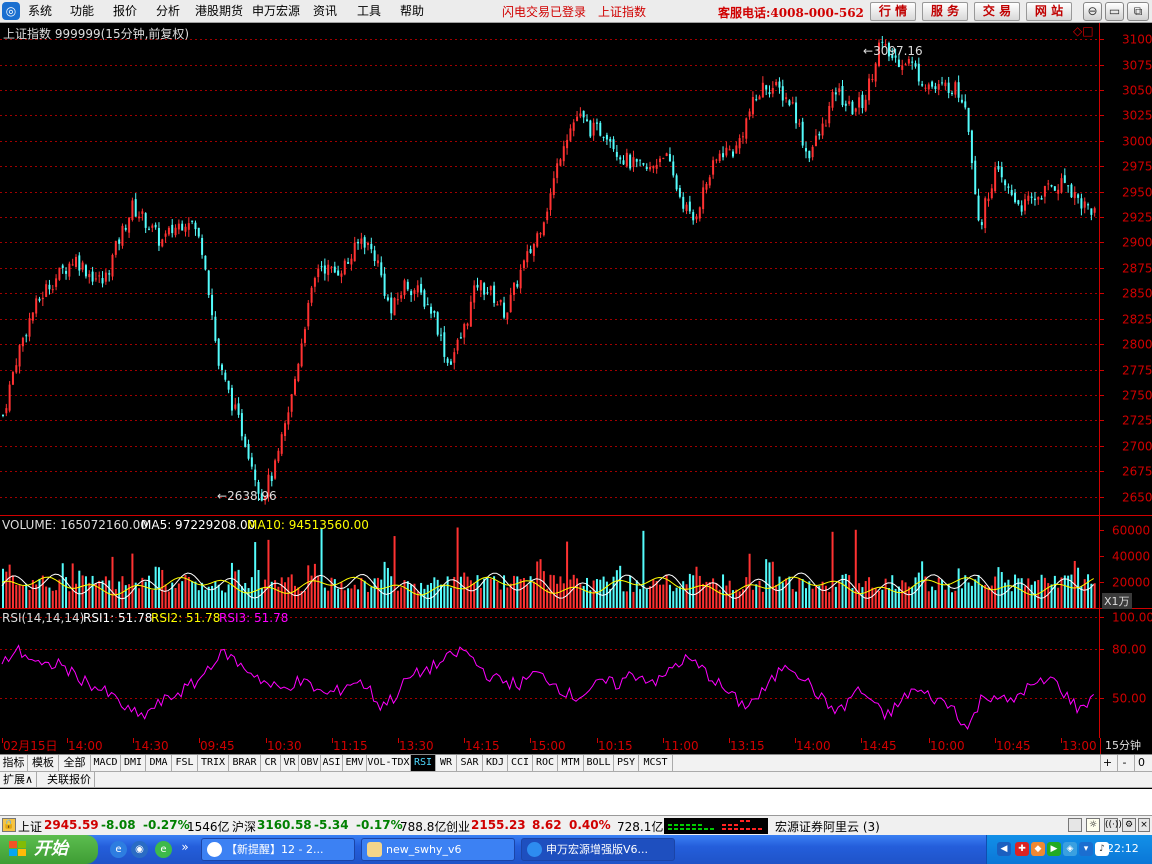 The height and width of the screenshot is (864, 1152). I want to click on tray-back-arrow-icon: ◀, so click(1004, 849).